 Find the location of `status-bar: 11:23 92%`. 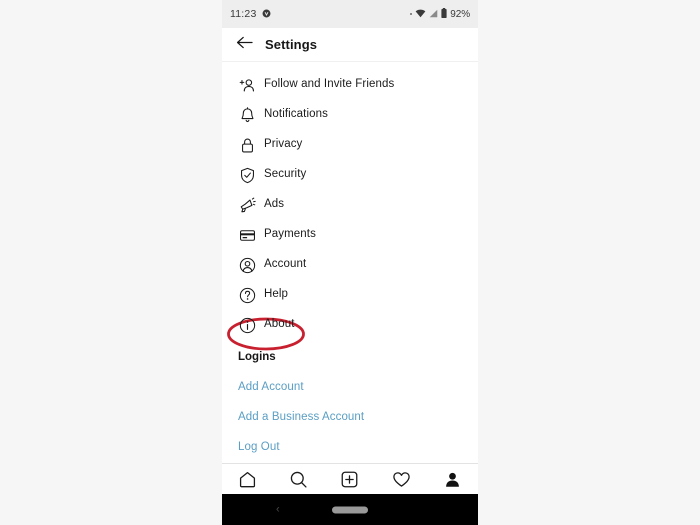

status-bar: 11:23 92% is located at coordinates (350, 14).